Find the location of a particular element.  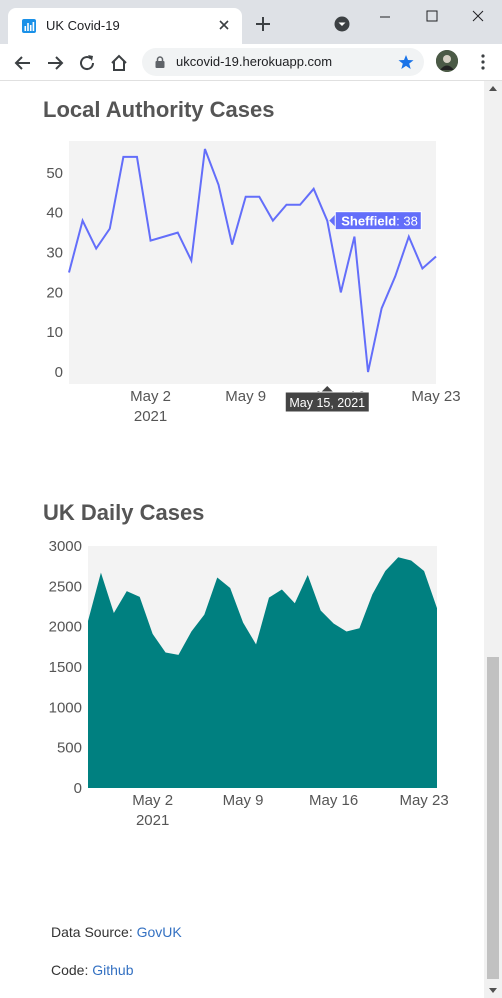

data-source-line: Data Source: GovUK is located at coordinates (116, 932).